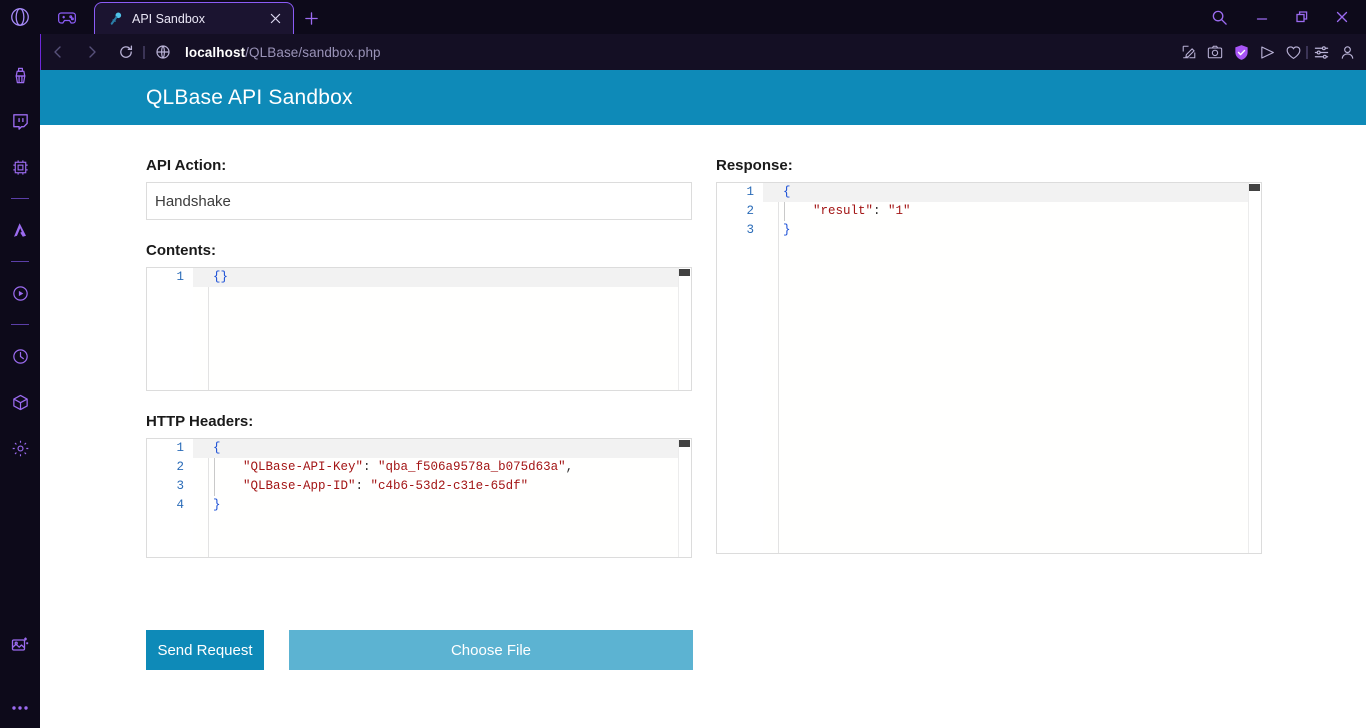 This screenshot has width=1366, height=728. I want to click on twitch-icon, so click(20, 121).